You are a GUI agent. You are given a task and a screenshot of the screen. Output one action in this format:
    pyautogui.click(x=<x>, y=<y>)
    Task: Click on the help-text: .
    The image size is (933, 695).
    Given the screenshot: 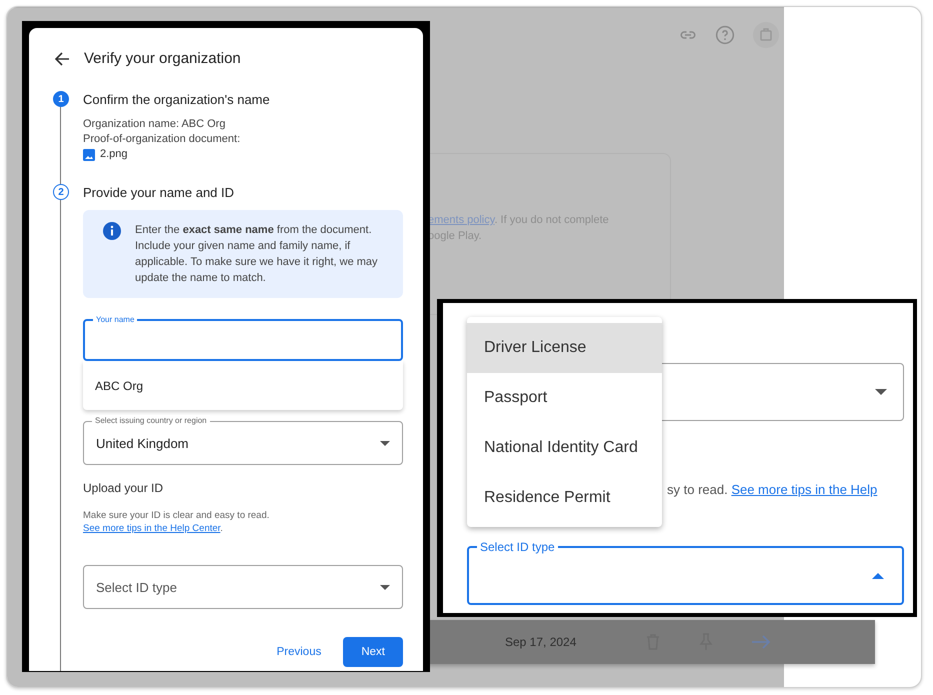 What is the action you would take?
    pyautogui.click(x=221, y=528)
    